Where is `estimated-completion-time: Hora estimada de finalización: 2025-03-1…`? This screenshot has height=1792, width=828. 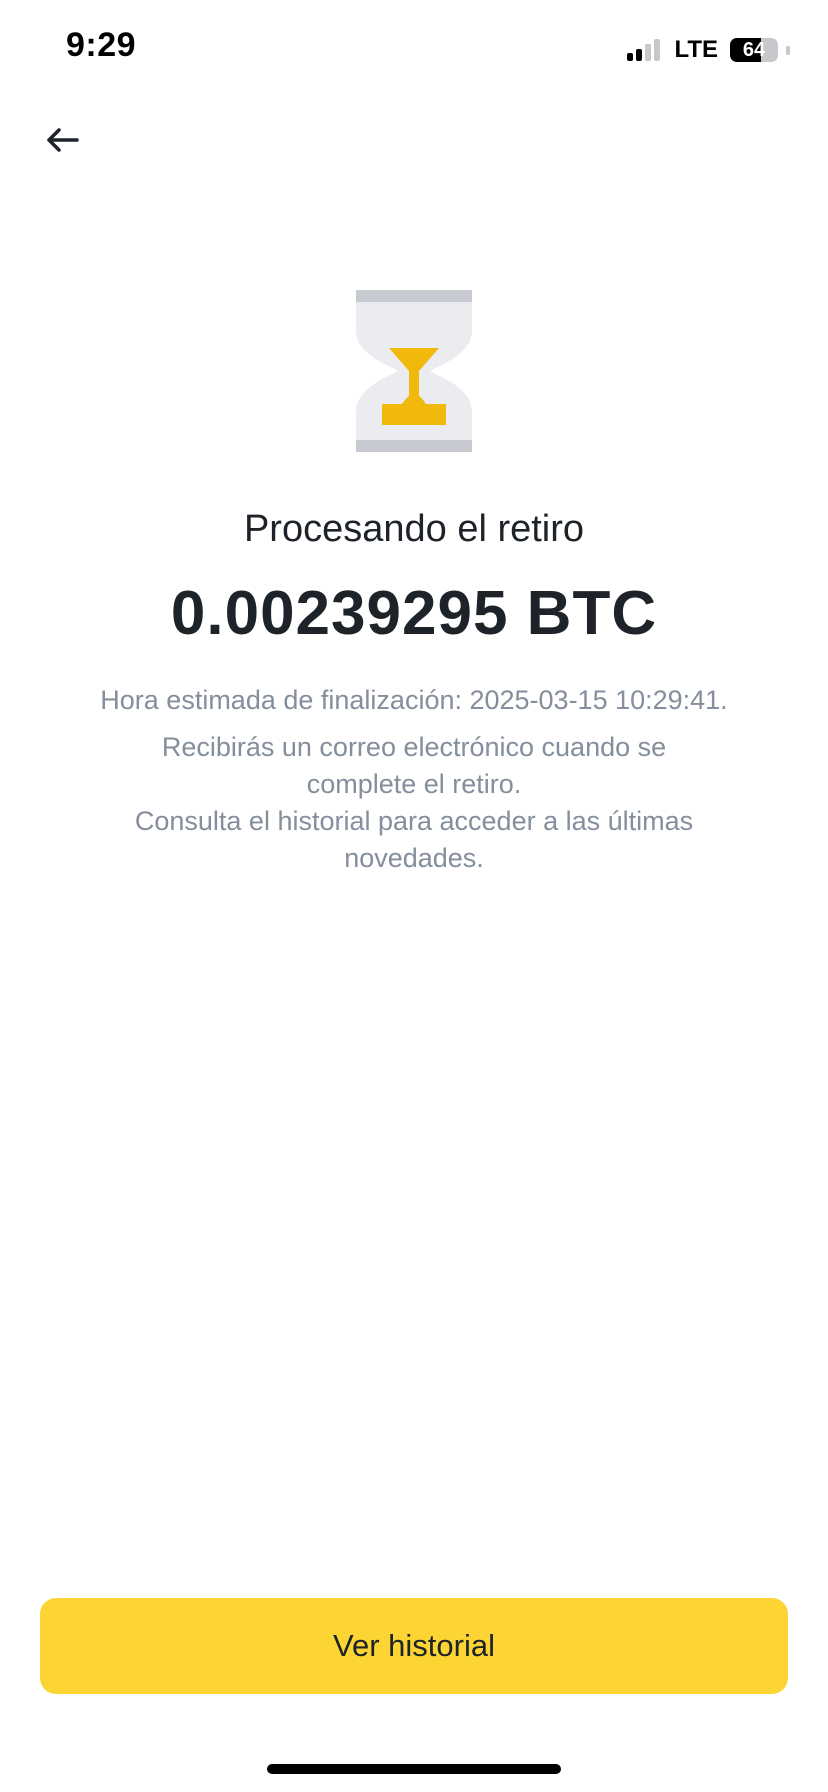 estimated-completion-time: Hora estimada de finalización: 2025-03-1… is located at coordinates (414, 700).